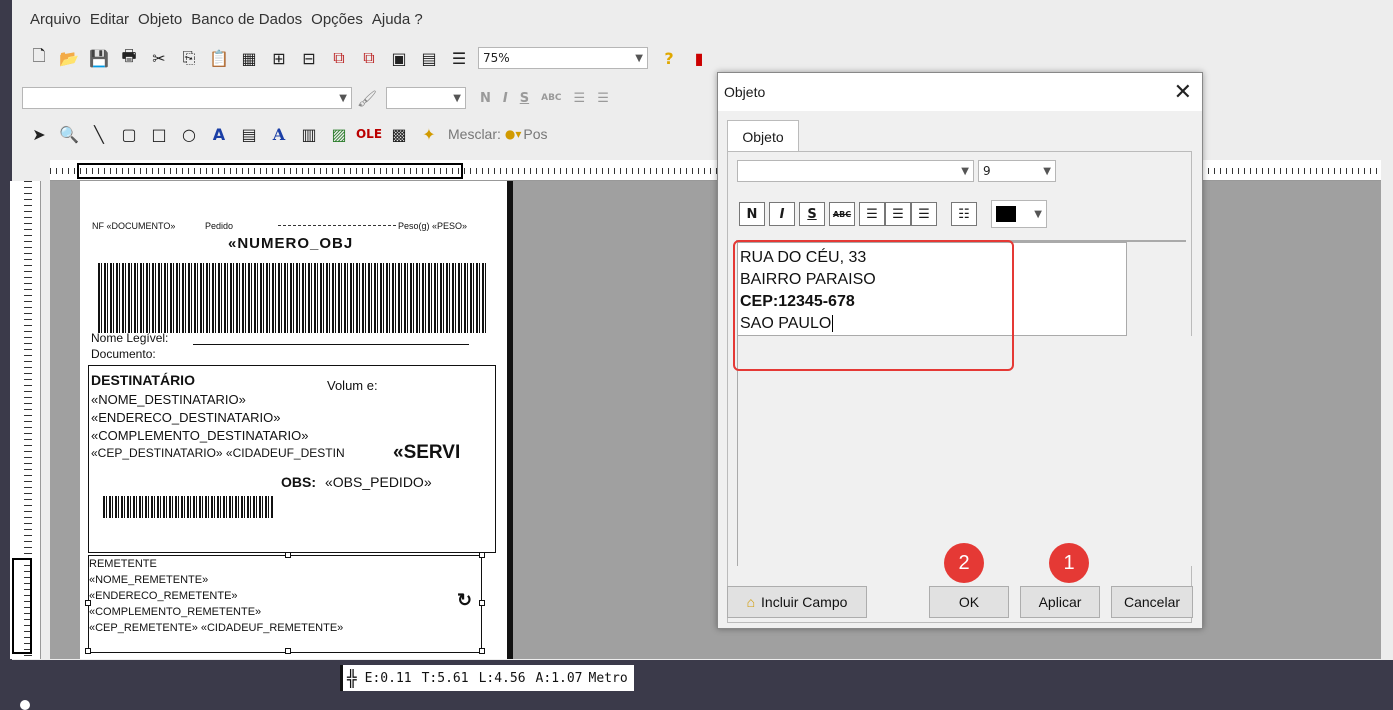 This screenshot has height=710, width=1393. I want to click on dialog-font-select: ▼, so click(855, 171).